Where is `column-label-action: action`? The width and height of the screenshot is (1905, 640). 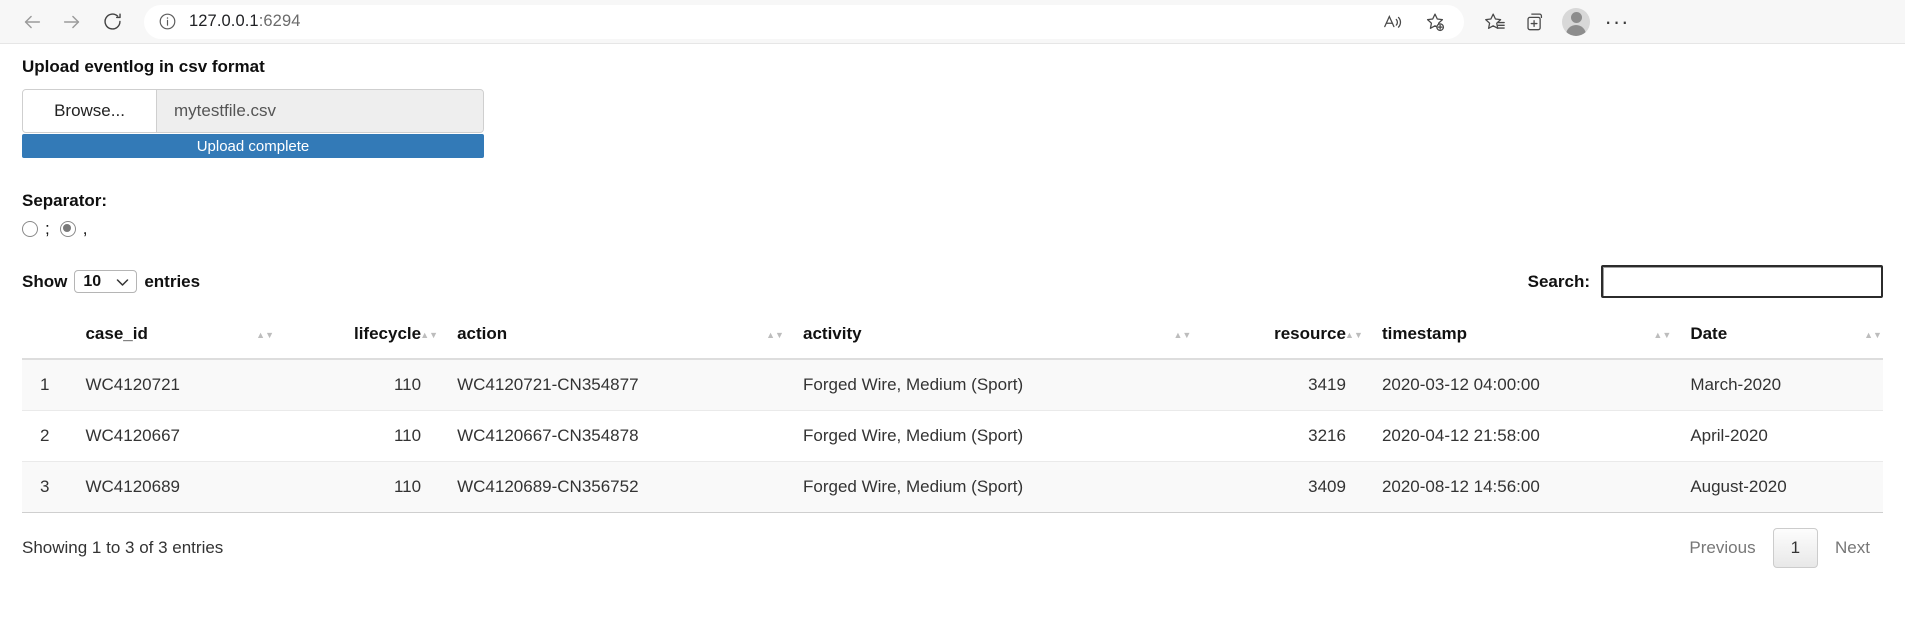
column-label-action: action is located at coordinates (482, 333).